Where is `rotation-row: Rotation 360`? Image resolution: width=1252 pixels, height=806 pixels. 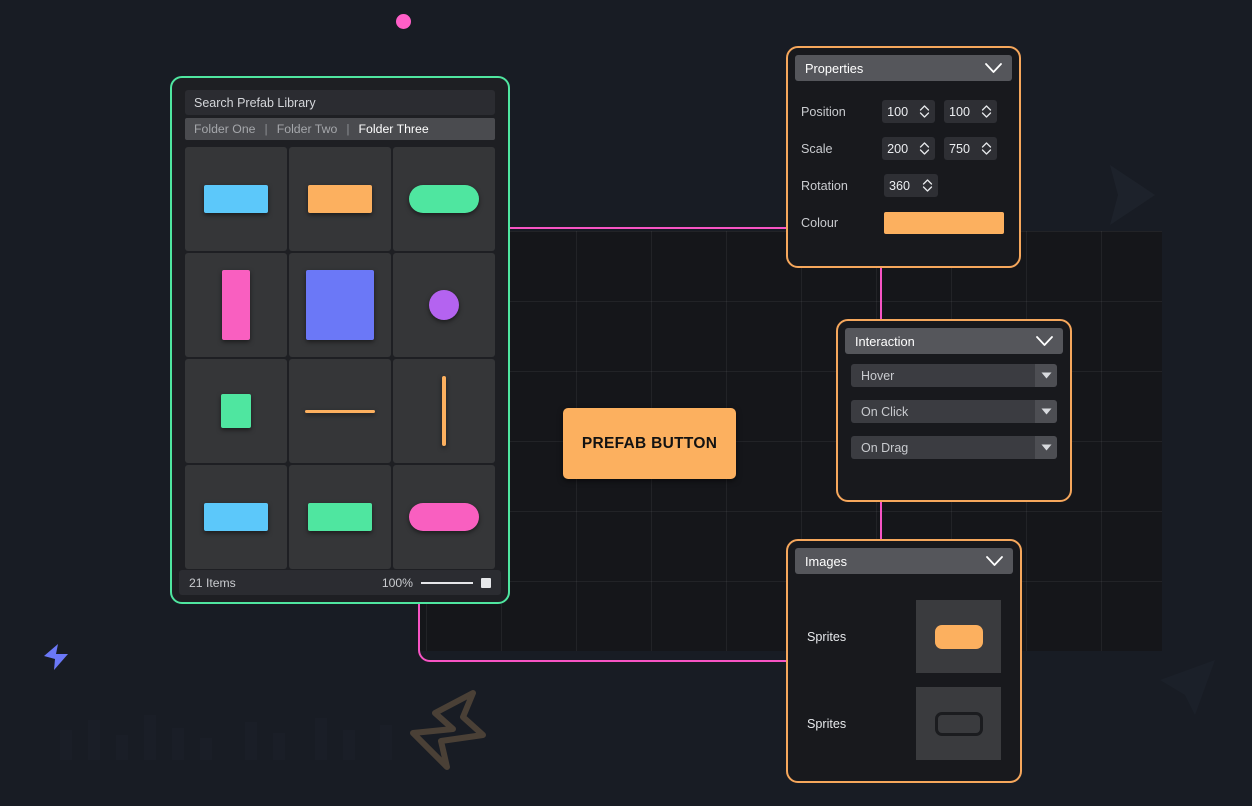
rotation-row: Rotation 360 is located at coordinates (903, 185).